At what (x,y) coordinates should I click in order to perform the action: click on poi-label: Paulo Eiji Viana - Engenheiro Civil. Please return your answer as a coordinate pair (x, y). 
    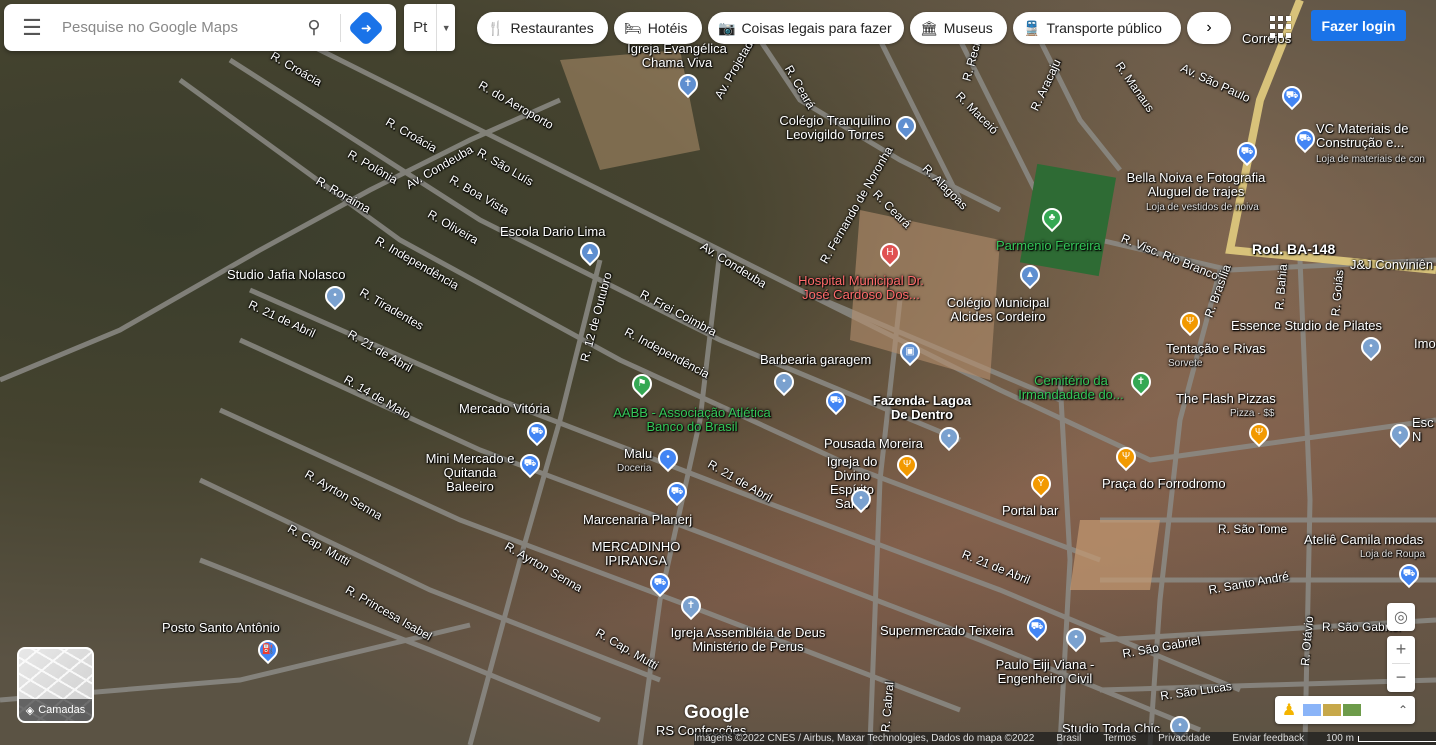
    Looking at the image, I should click on (1045, 672).